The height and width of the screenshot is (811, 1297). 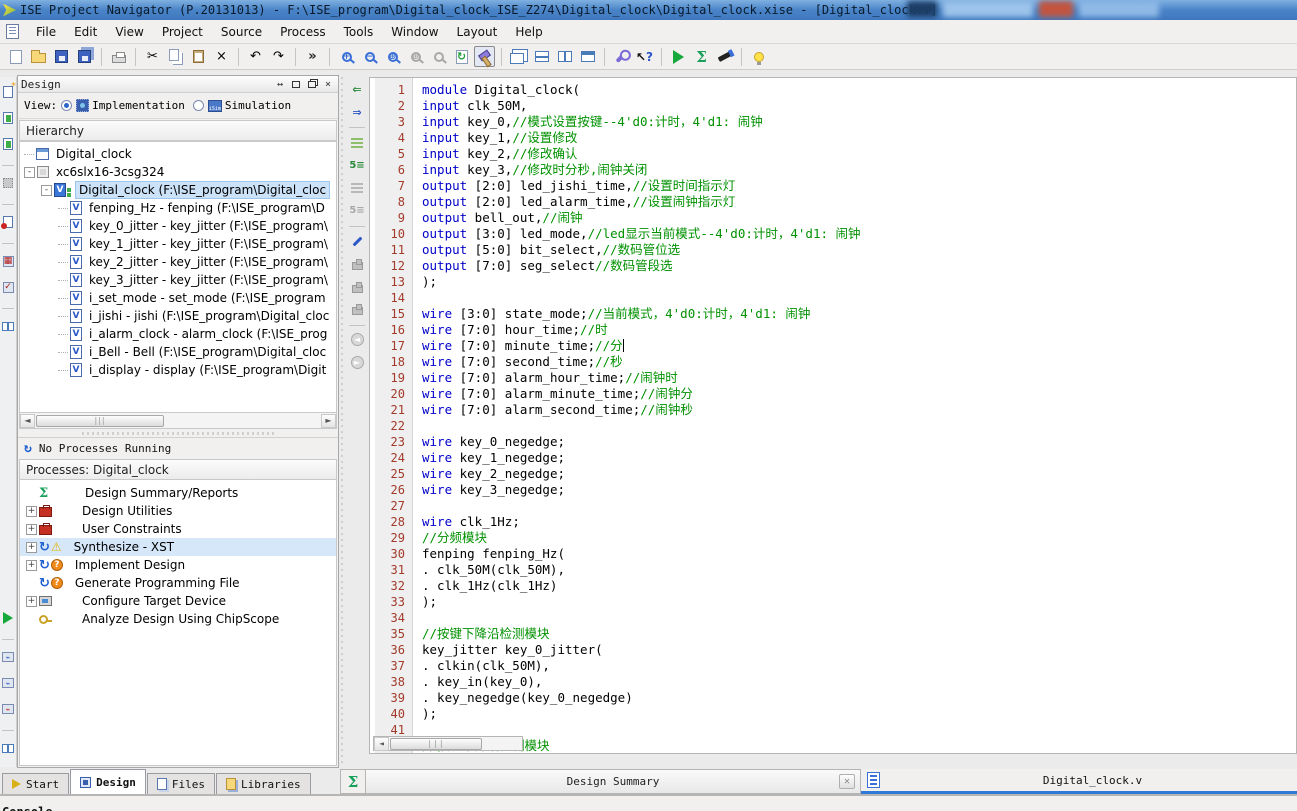 I want to click on process-item: Σ Design Summary/Reports, so click(x=178, y=493).